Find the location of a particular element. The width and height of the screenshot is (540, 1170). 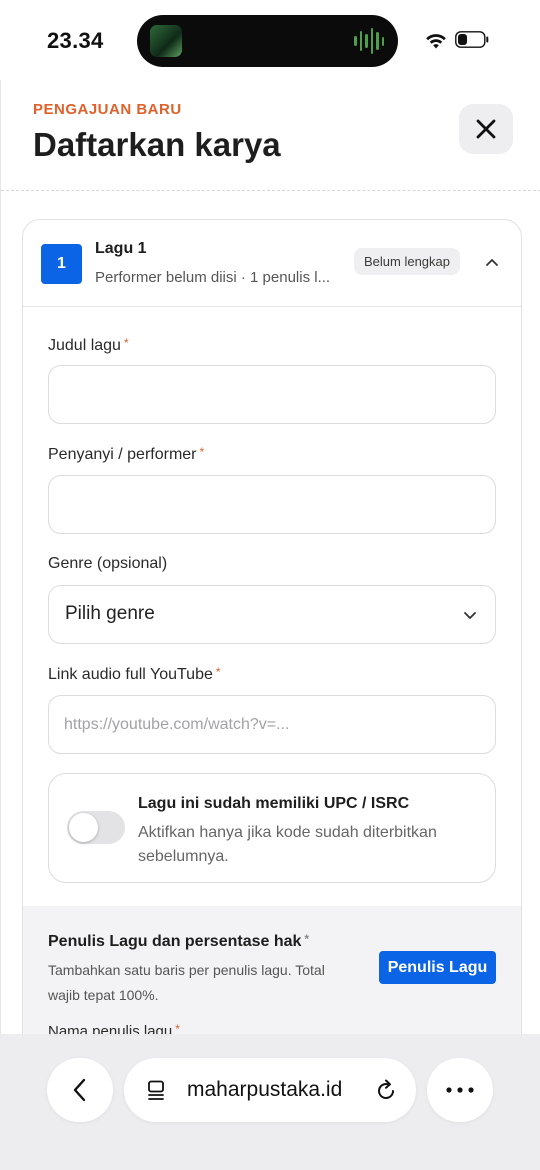

close-icon is located at coordinates (486, 129).